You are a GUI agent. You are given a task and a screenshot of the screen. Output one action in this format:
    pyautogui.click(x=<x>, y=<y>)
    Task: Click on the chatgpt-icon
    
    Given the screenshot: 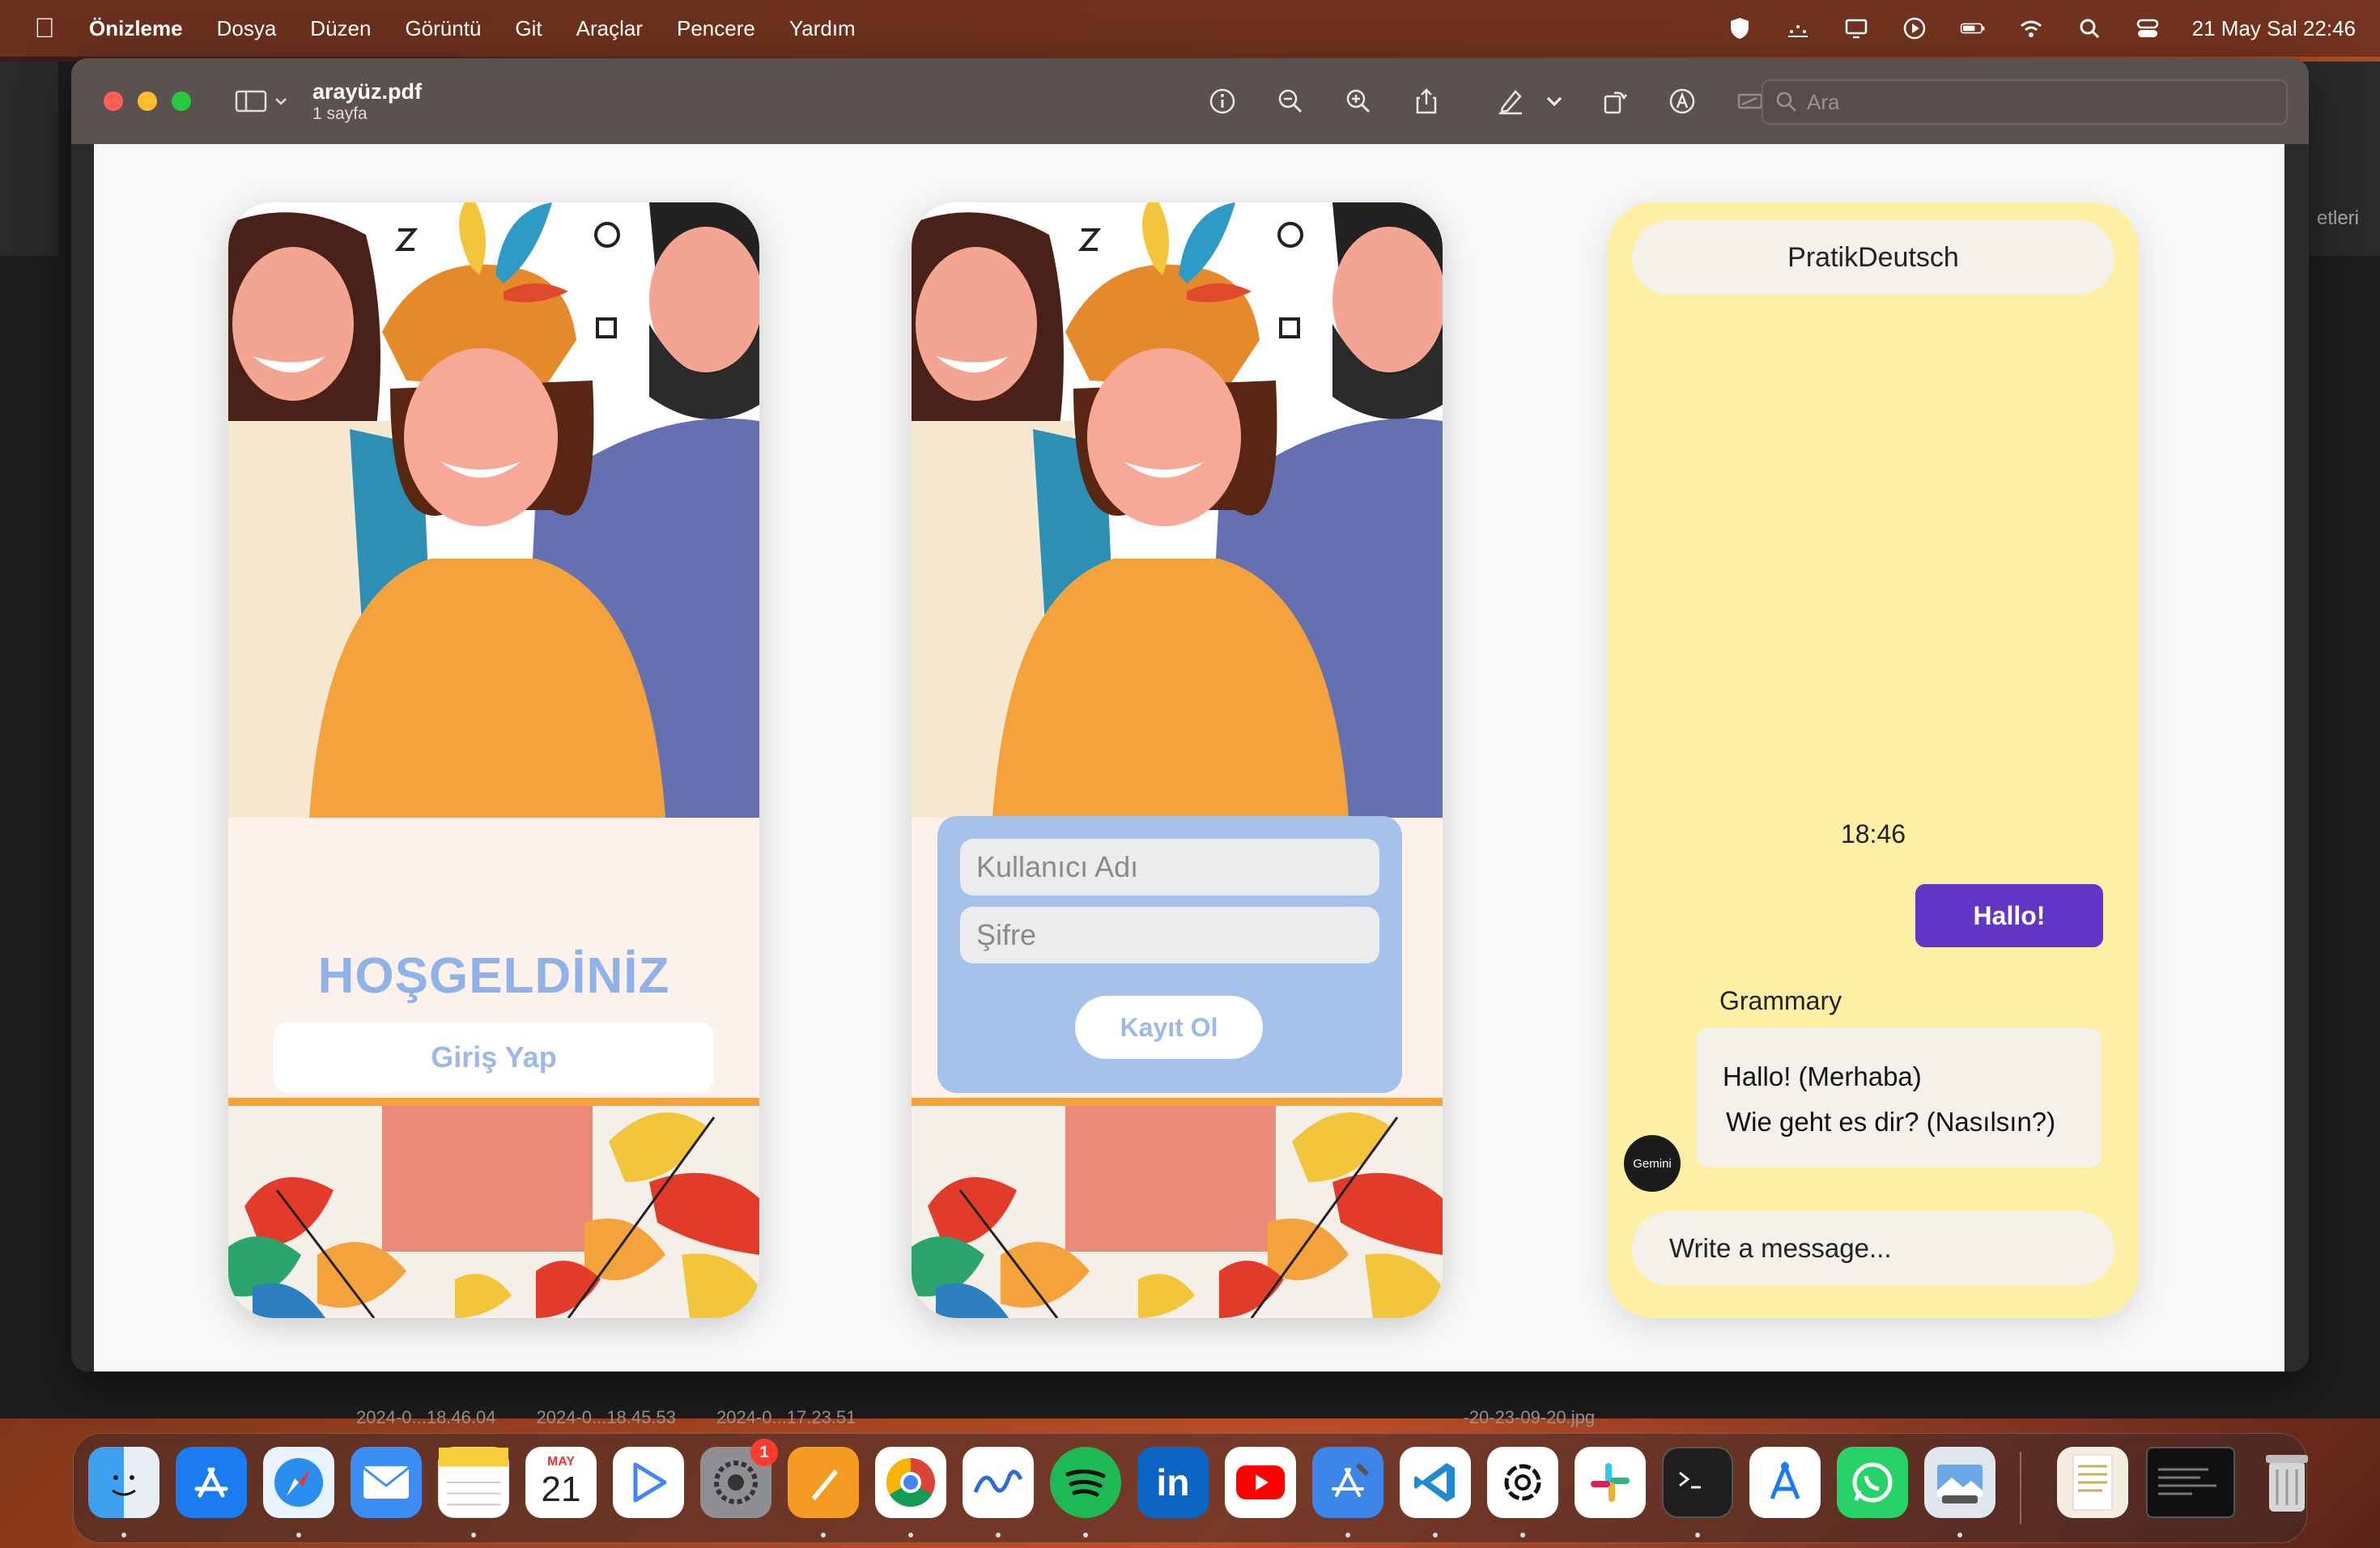 What is the action you would take?
    pyautogui.click(x=1522, y=1482)
    